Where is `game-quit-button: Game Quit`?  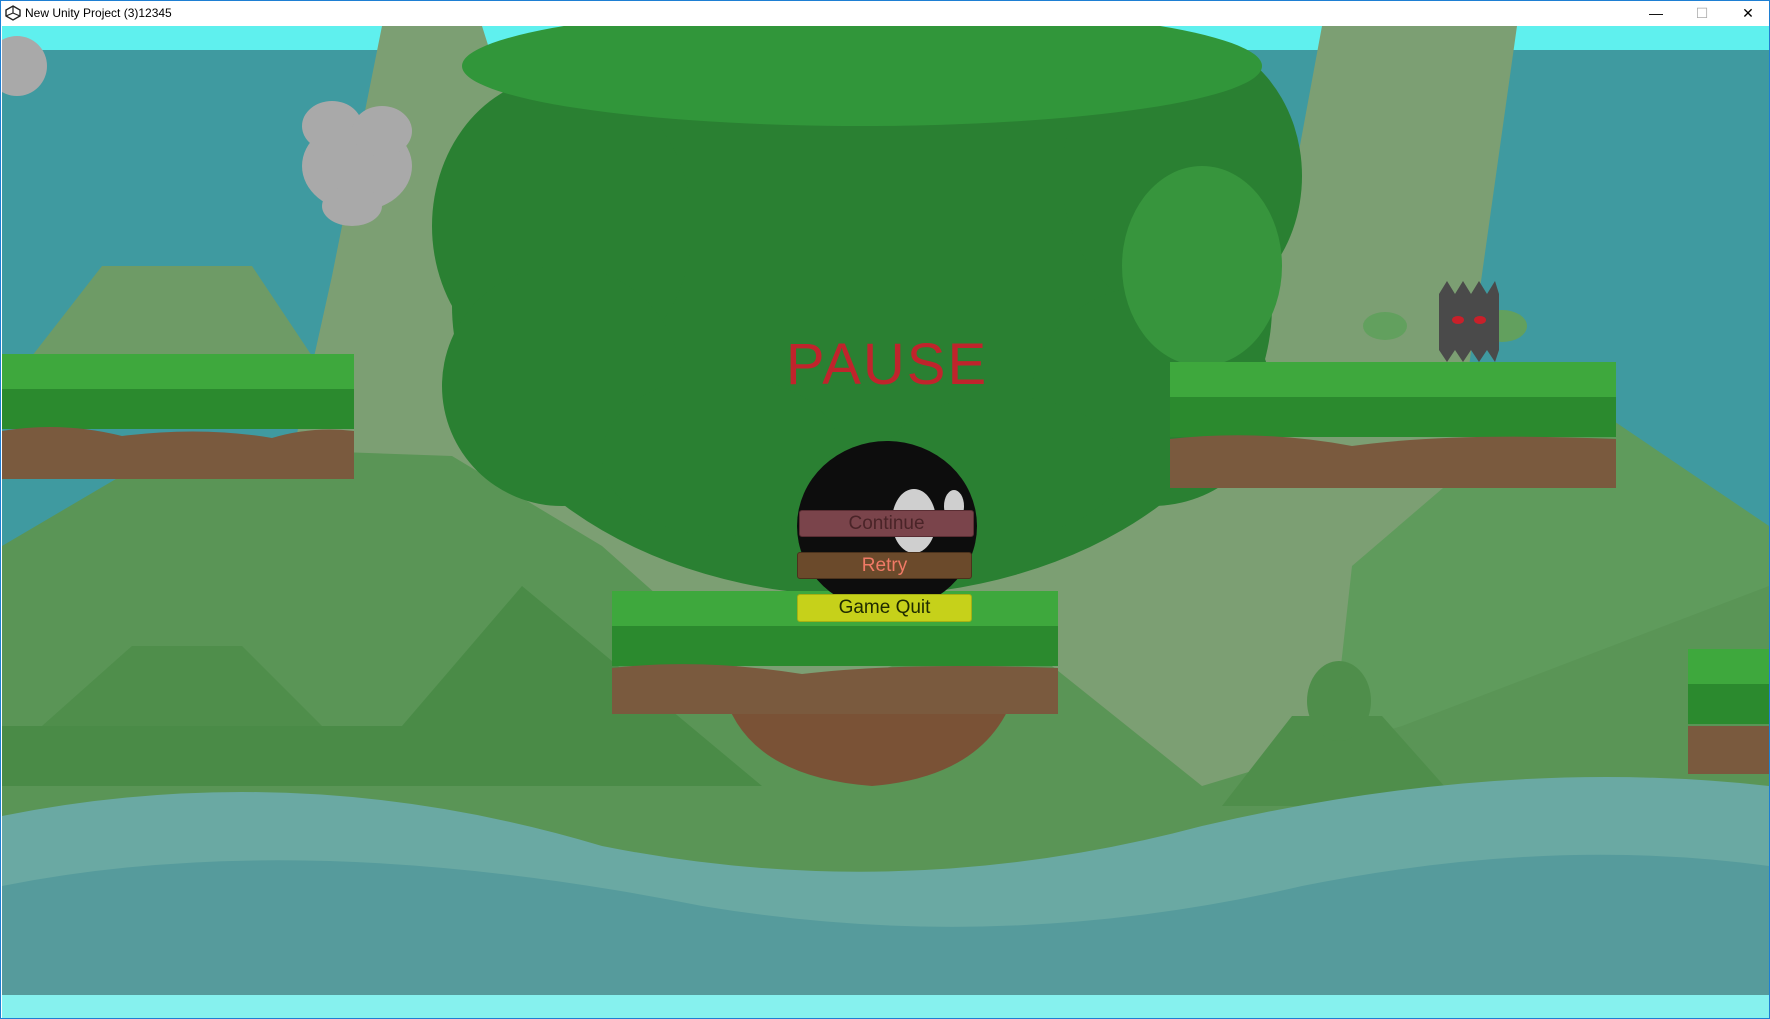
game-quit-button: Game Quit is located at coordinates (884, 608).